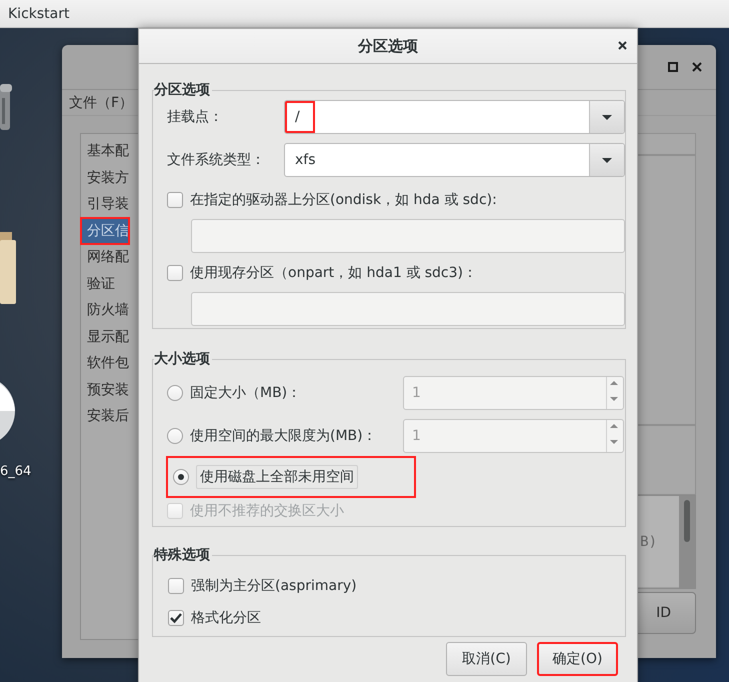  Describe the element at coordinates (105, 310) in the screenshot. I see `sidebar-item: 防火墙` at that location.